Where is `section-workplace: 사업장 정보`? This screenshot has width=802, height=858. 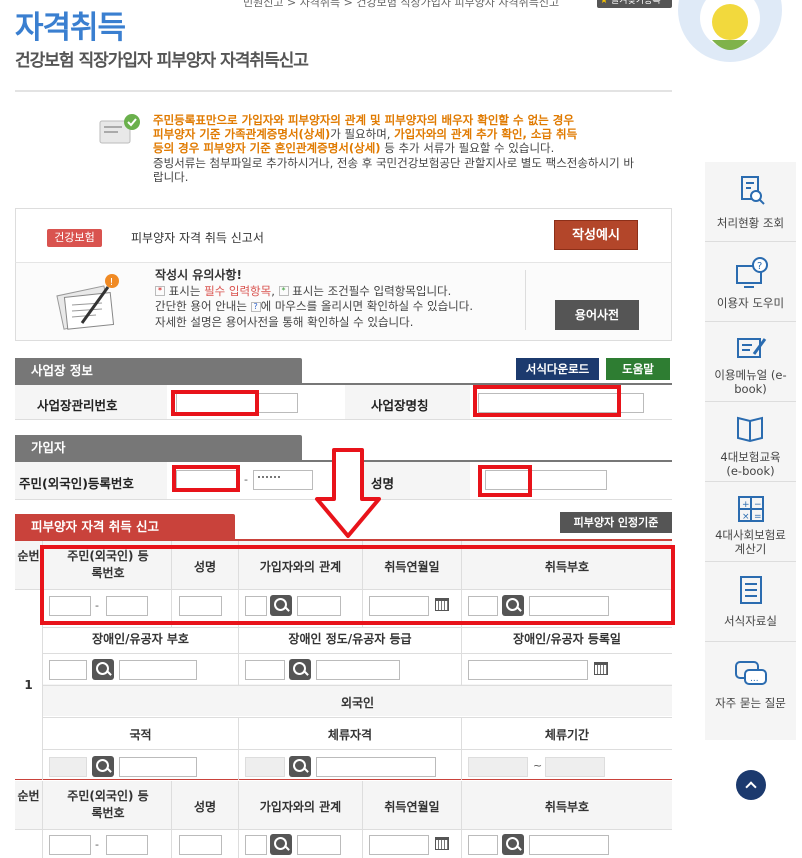
section-workplace: 사업장 정보 is located at coordinates (158, 371).